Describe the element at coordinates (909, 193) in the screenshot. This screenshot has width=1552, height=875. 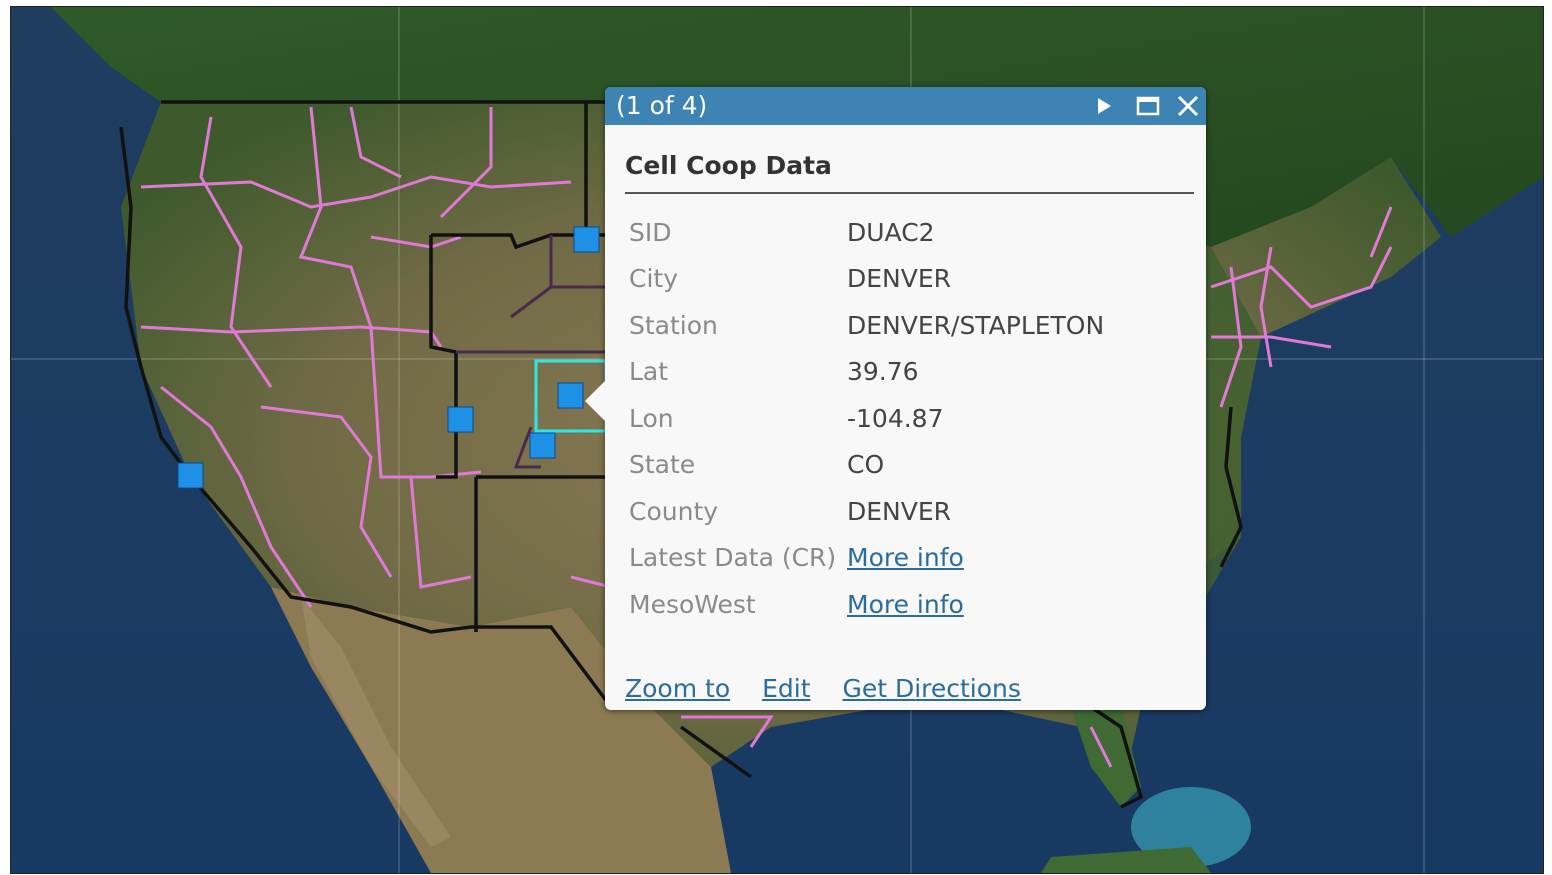
I see `title-divider` at that location.